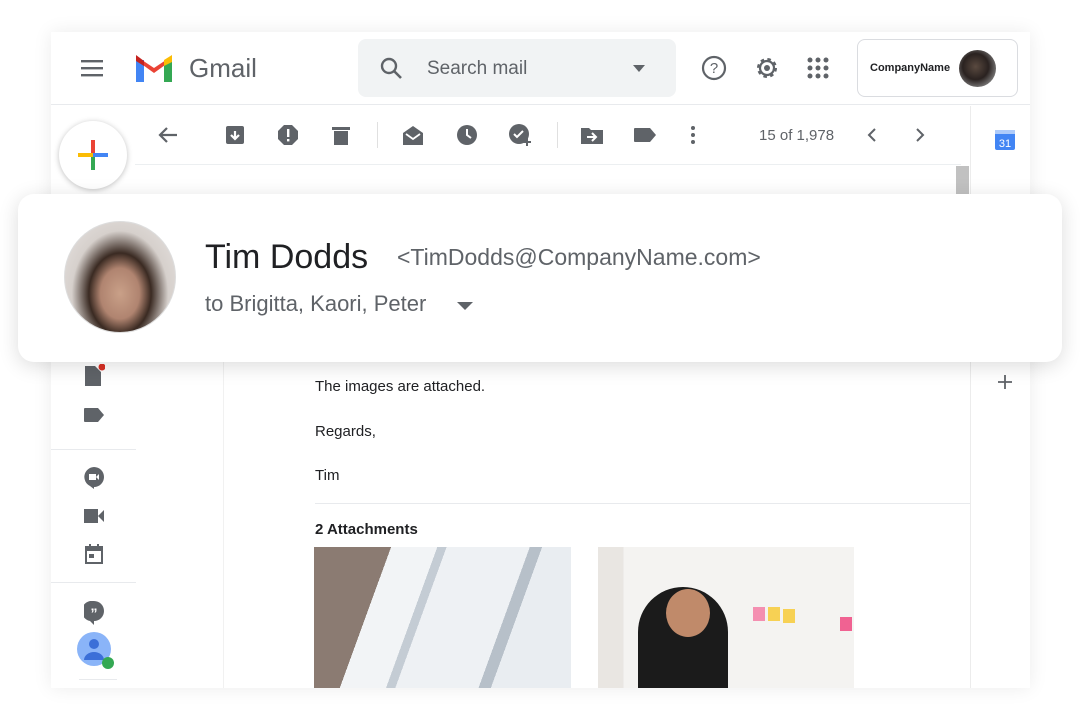  What do you see at coordinates (223, 68) in the screenshot?
I see `app-name: Gmail` at bounding box center [223, 68].